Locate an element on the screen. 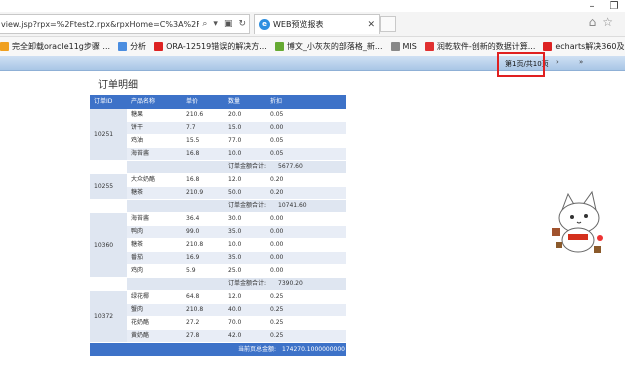 The width and height of the screenshot is (625, 384). price-cell: 15.5 is located at coordinates (203, 141).